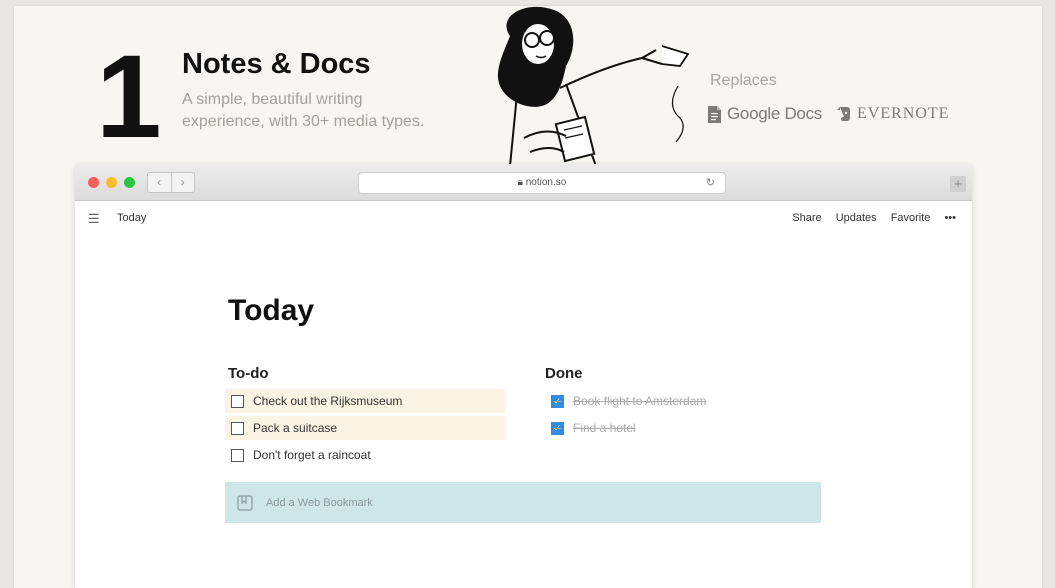 Image resolution: width=1055 pixels, height=588 pixels. I want to click on replaced-products: Google Docs EVERNOTE, so click(828, 114).